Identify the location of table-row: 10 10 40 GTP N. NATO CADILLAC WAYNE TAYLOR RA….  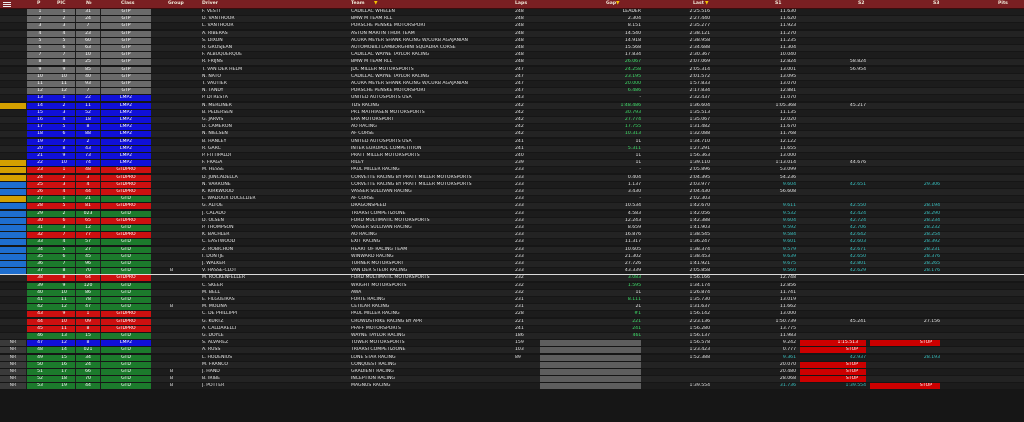
(512, 76).